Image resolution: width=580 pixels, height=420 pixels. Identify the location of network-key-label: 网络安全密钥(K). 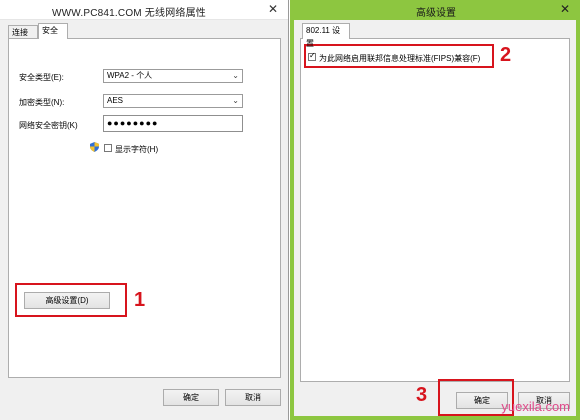
(48, 125).